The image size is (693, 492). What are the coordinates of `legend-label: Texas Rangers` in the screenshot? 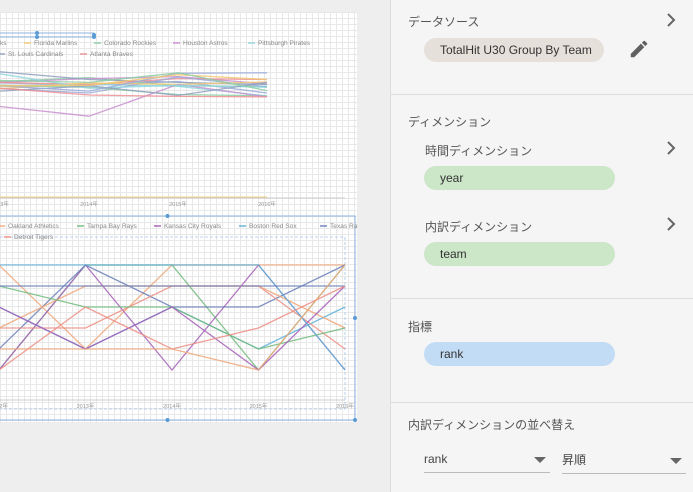 It's located at (343, 226).